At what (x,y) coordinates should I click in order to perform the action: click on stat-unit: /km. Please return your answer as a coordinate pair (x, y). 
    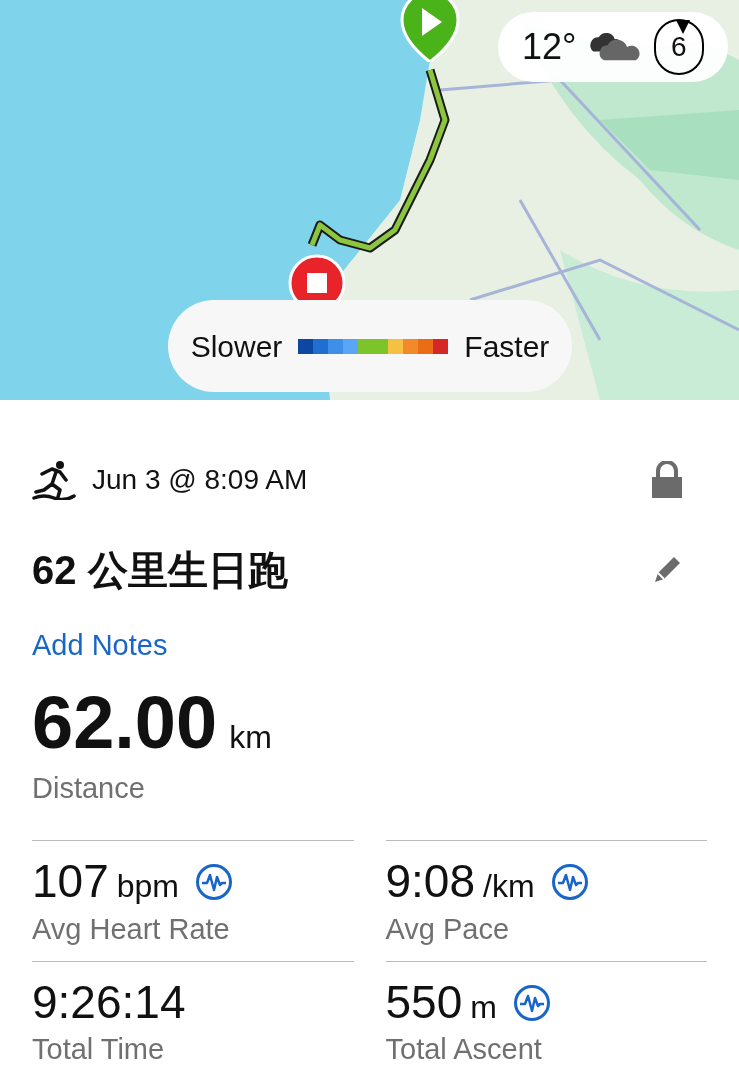
    Looking at the image, I should click on (509, 886).